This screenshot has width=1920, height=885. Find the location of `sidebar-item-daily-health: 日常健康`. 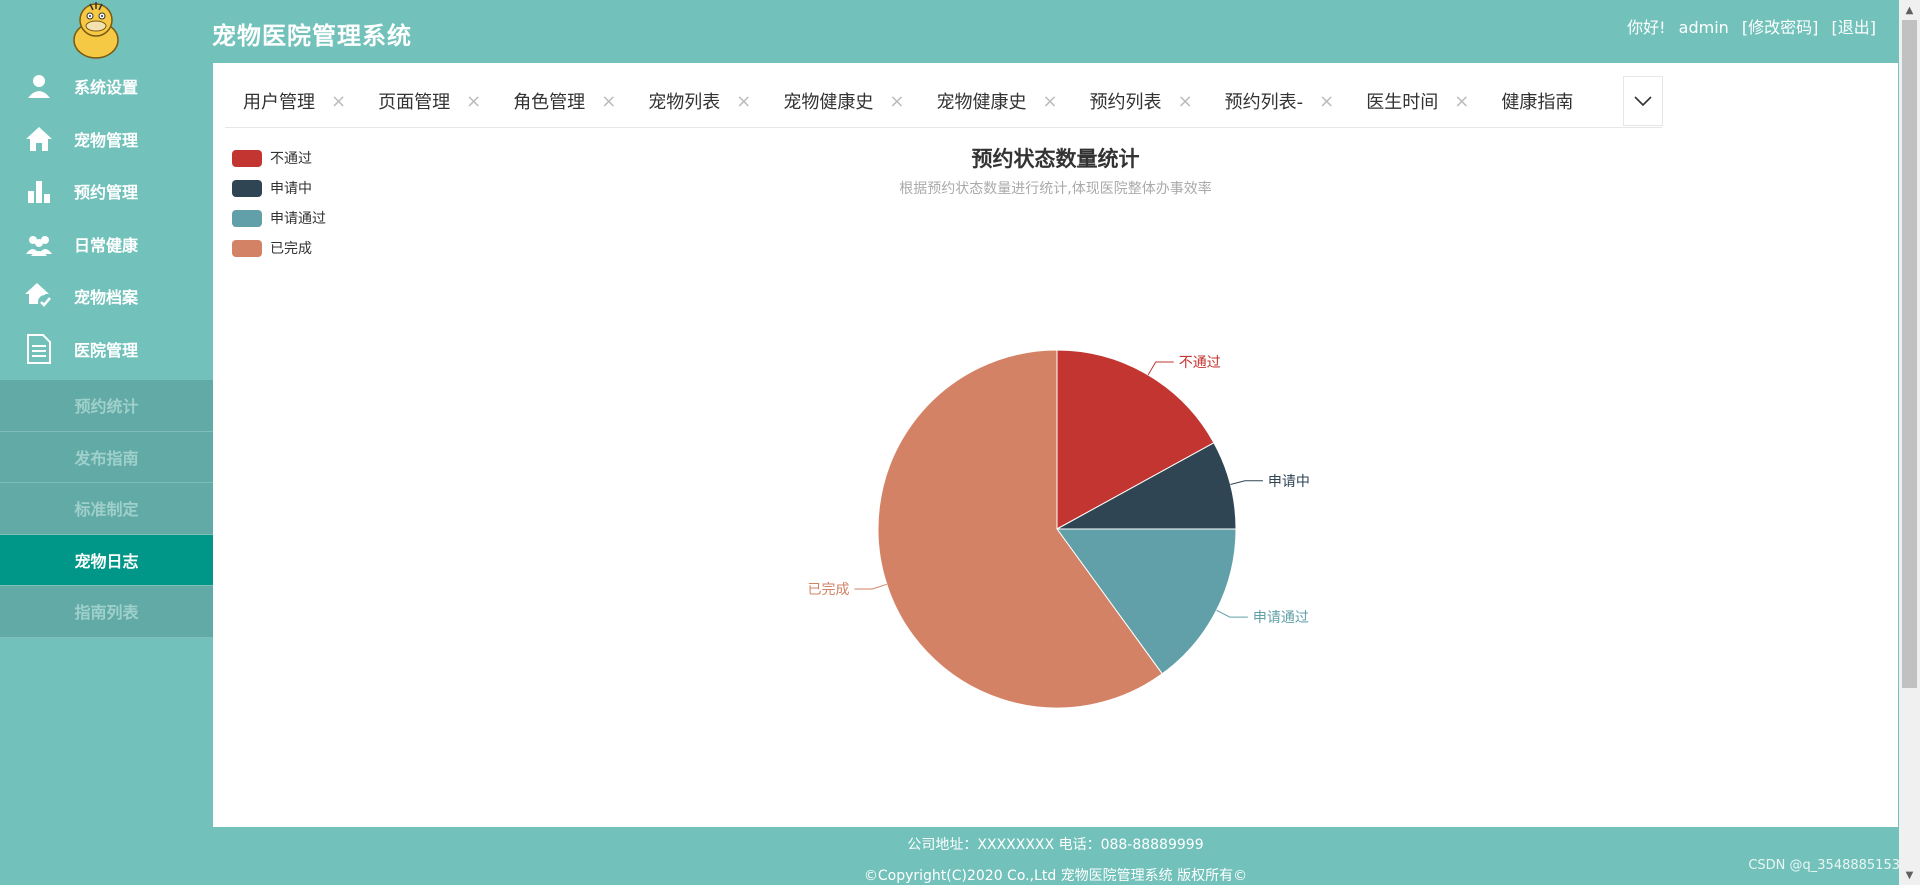

sidebar-item-daily-health: 日常健康 is located at coordinates (106, 244).